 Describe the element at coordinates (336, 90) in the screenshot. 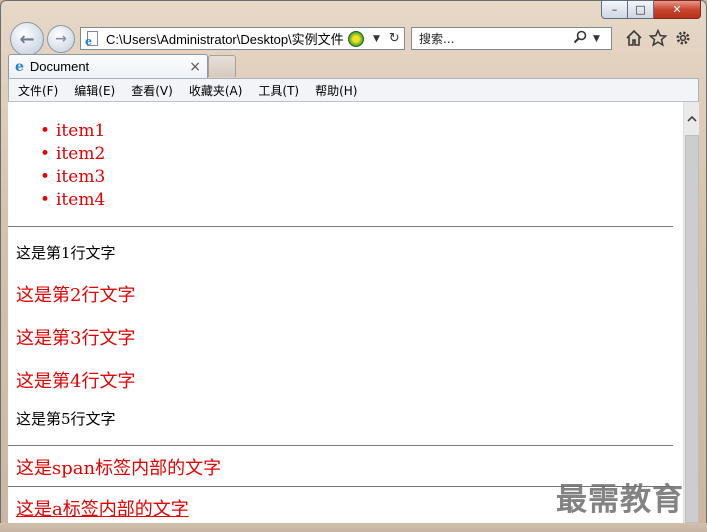

I see `menu-help: 帮助(H)` at that location.